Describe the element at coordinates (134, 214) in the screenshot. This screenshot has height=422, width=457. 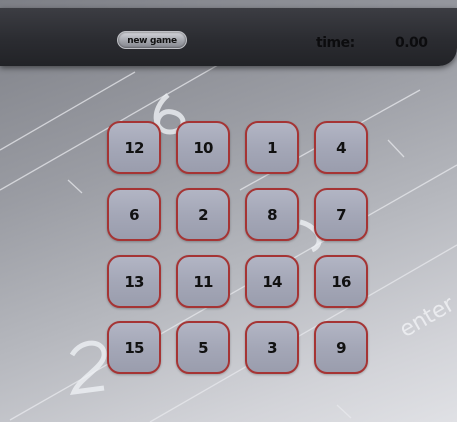
I see `puzzle-tile: 6` at that location.